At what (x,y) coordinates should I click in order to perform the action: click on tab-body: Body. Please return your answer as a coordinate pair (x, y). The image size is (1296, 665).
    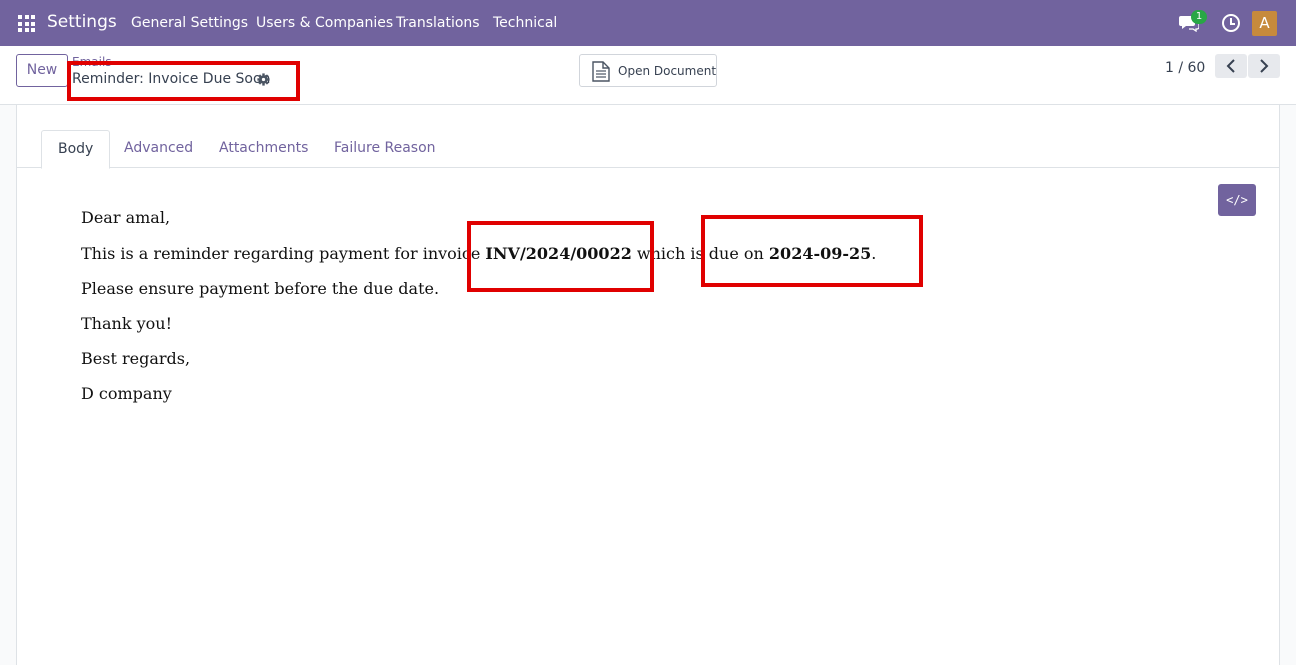
    Looking at the image, I should click on (76, 149).